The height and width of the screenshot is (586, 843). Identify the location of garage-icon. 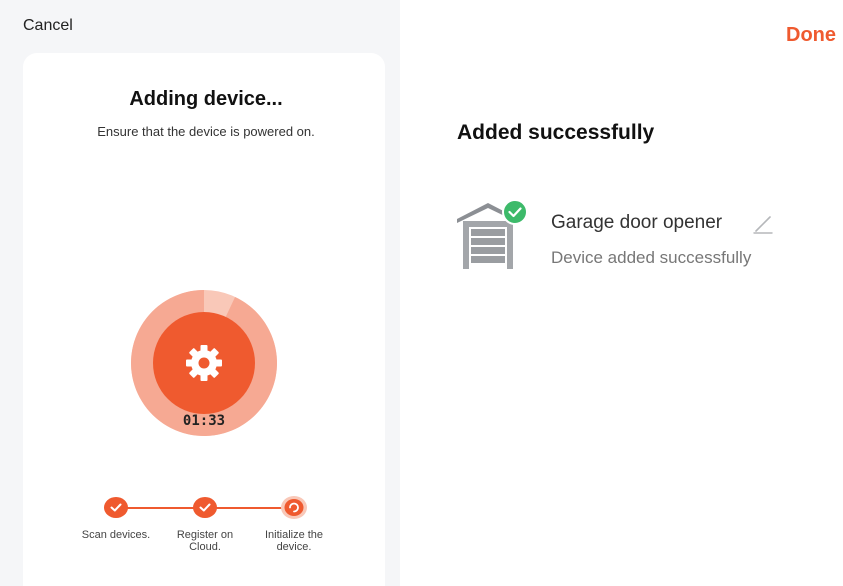
(492, 234).